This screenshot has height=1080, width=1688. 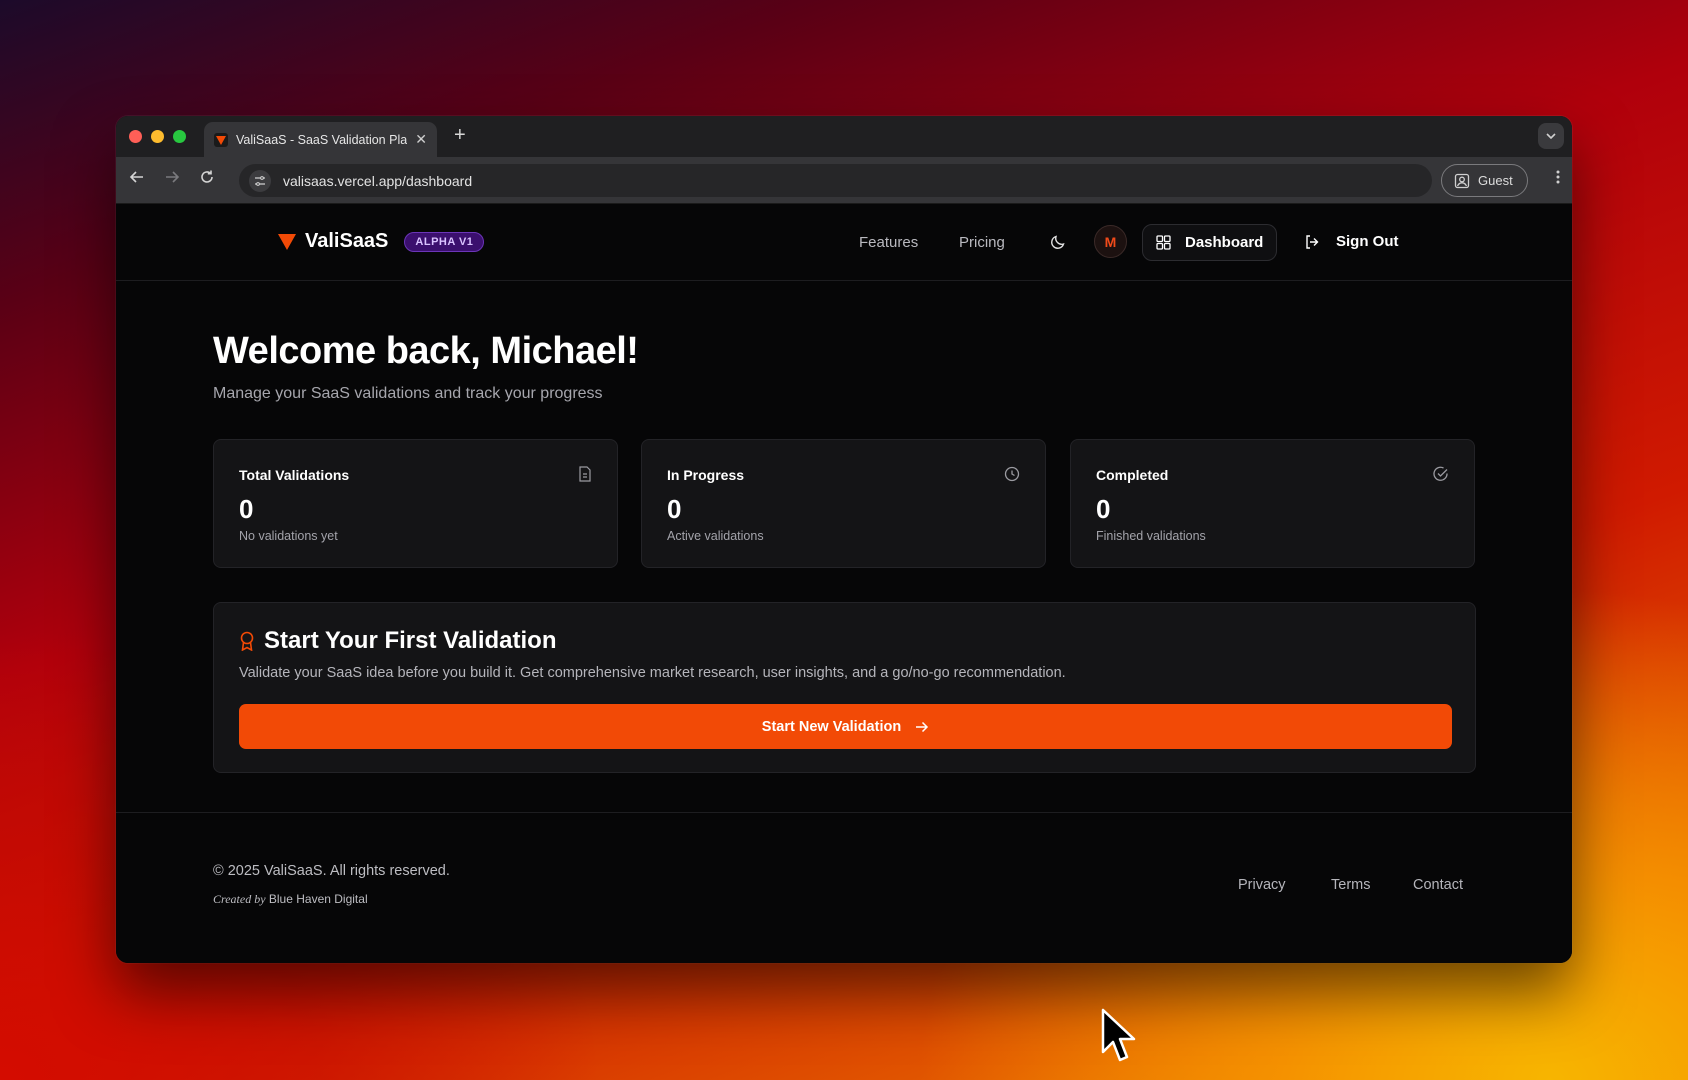 I want to click on check-circle-icon, so click(x=1440, y=473).